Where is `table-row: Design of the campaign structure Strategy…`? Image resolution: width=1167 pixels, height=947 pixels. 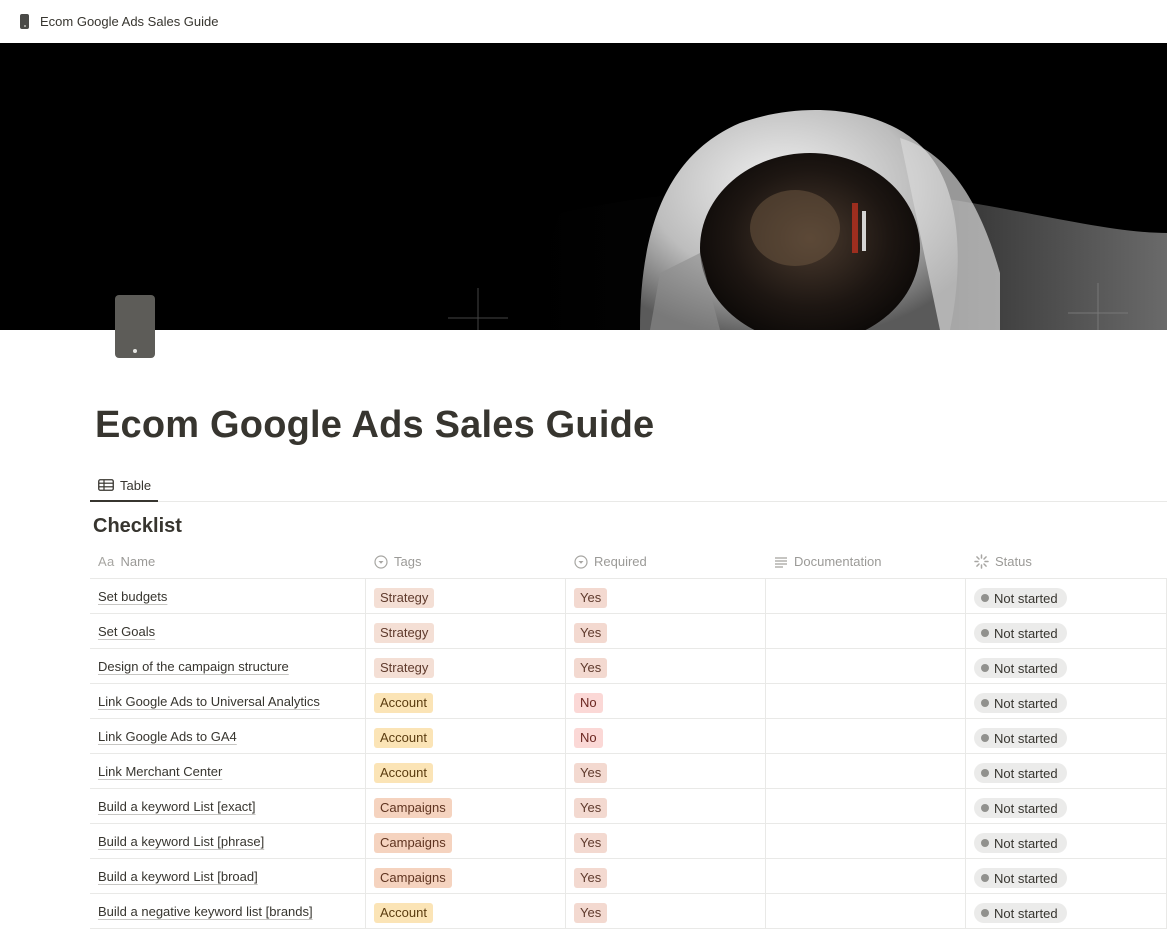 table-row: Design of the campaign structure Strategy… is located at coordinates (628, 666).